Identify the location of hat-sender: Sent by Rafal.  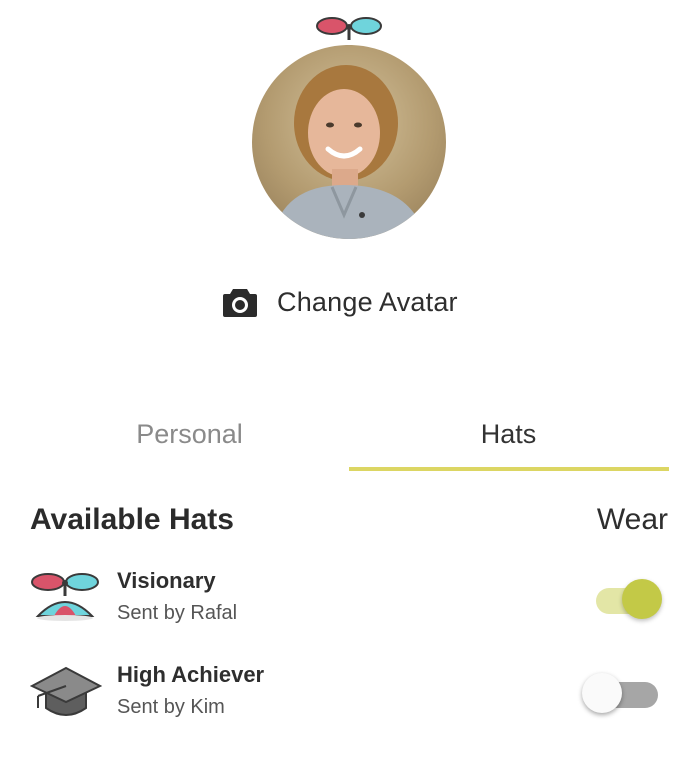
(177, 613).